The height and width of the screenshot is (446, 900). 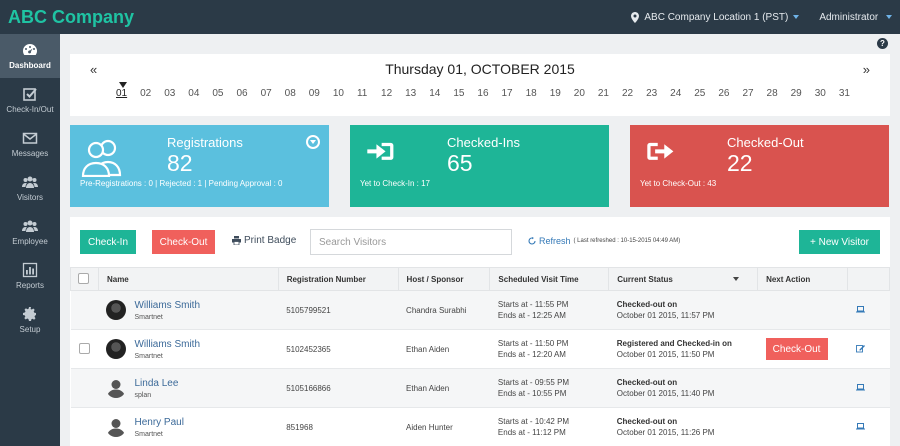 I want to click on day-07: 07, so click(x=273, y=93).